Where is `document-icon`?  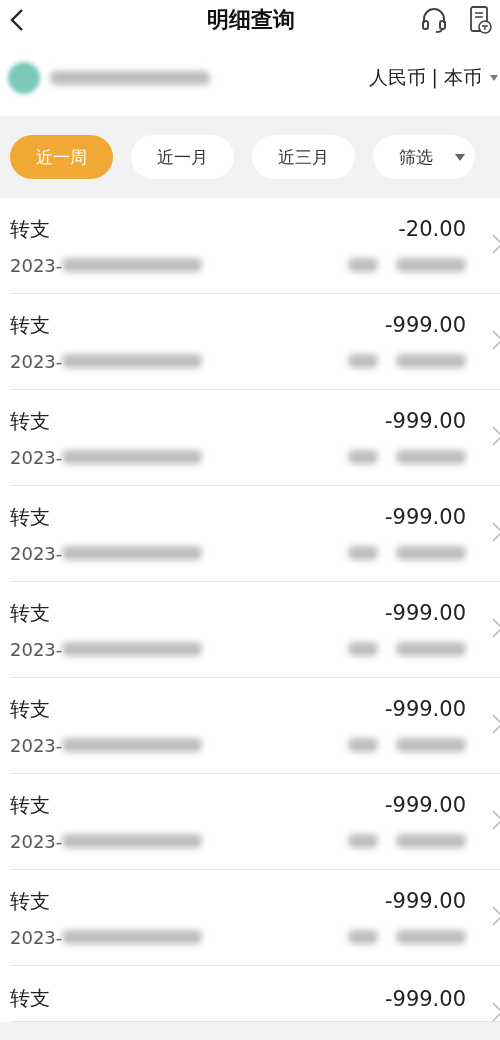 document-icon is located at coordinates (481, 20).